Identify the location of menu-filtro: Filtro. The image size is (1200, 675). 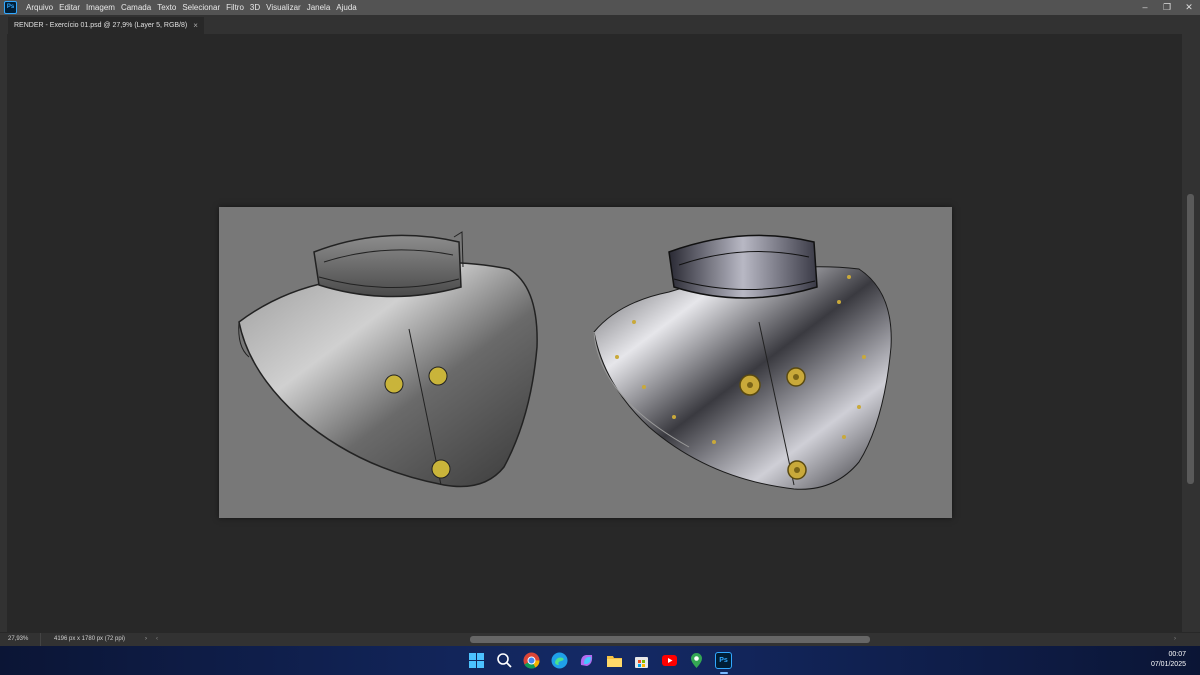
(235, 7).